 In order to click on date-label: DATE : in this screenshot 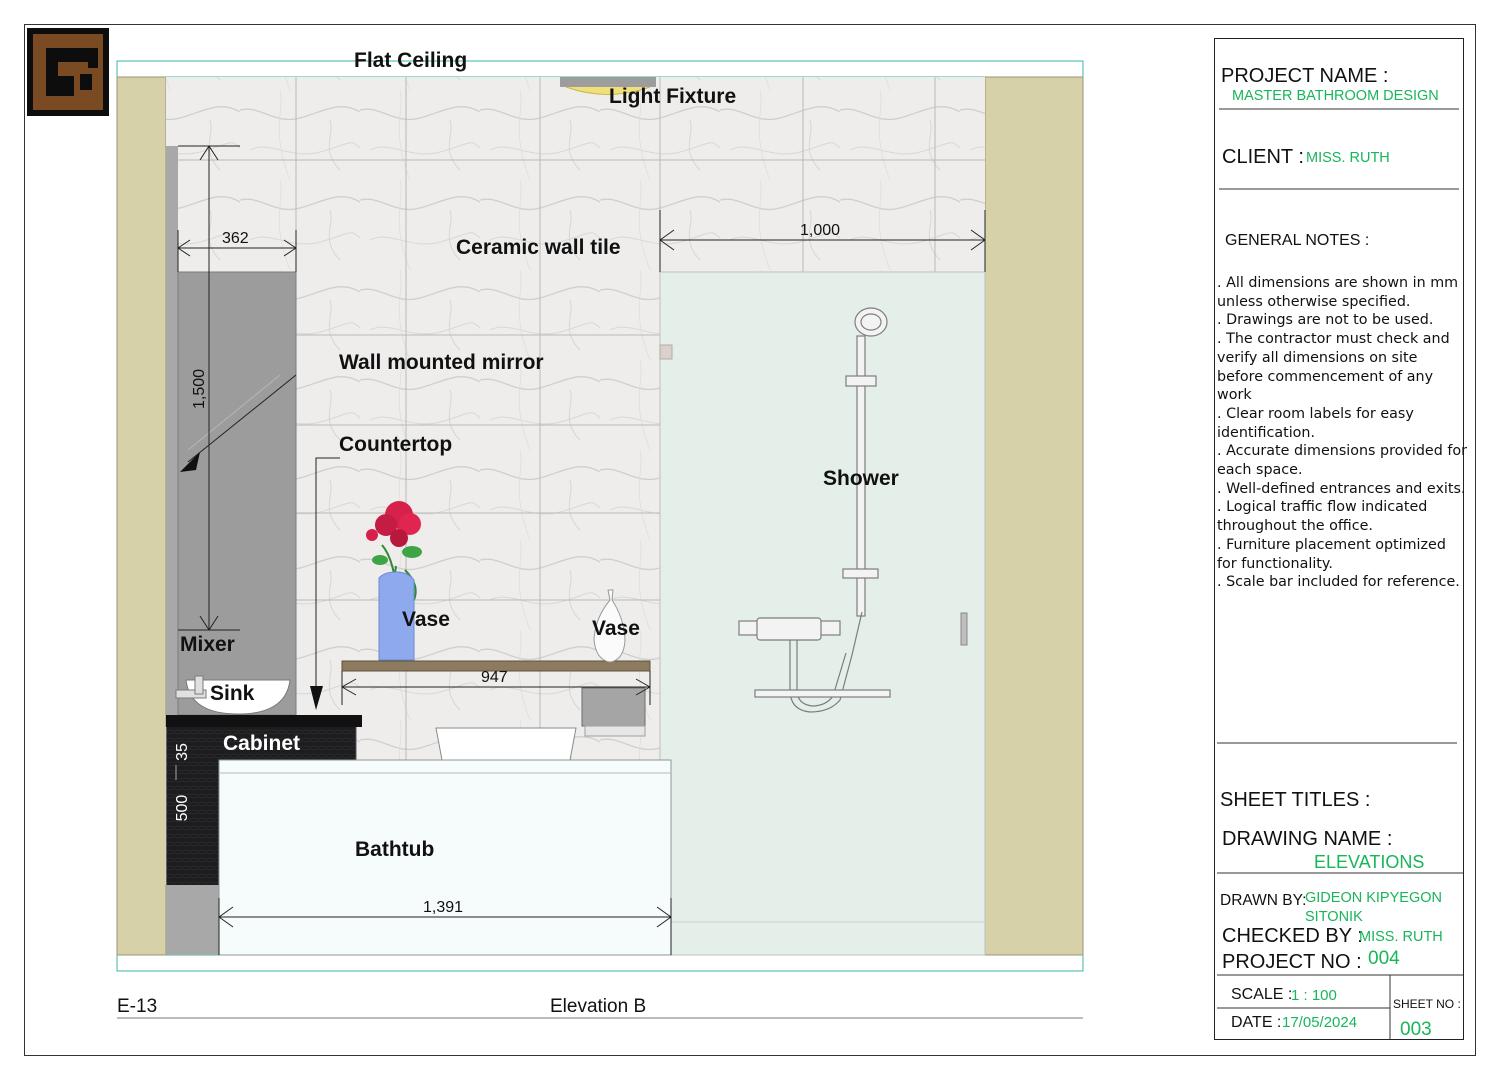, I will do `click(1256, 1022)`.